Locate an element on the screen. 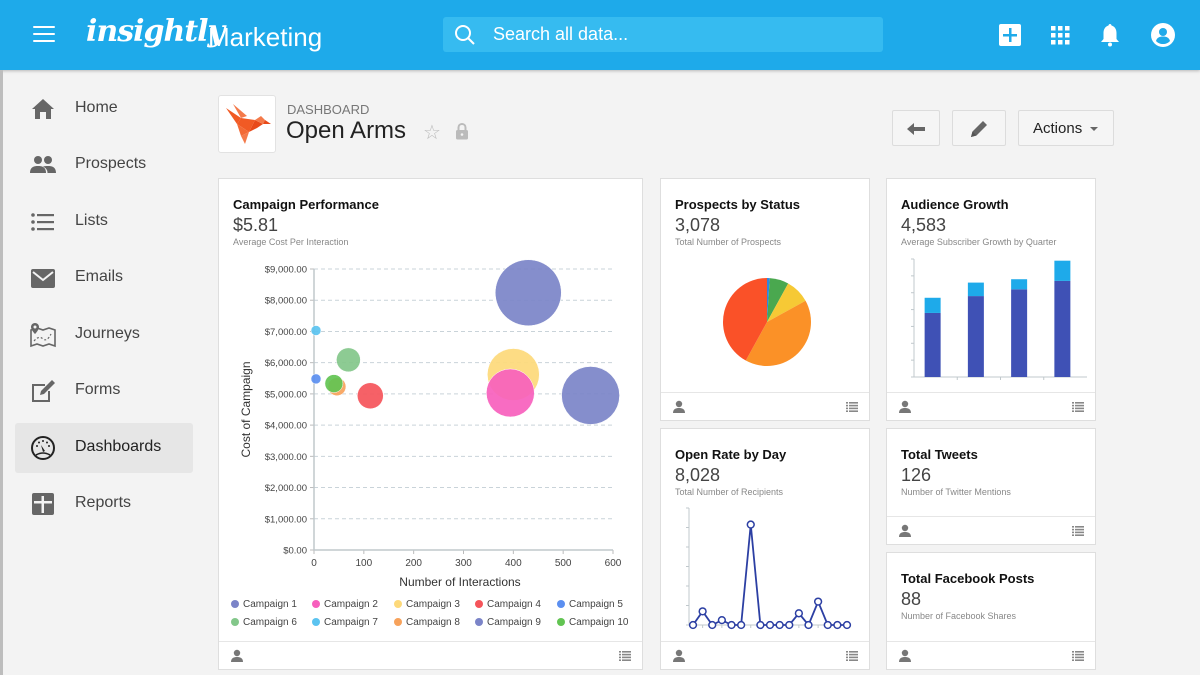 The height and width of the screenshot is (675, 1200). legend-item: Campaign 2 is located at coordinates (345, 604).